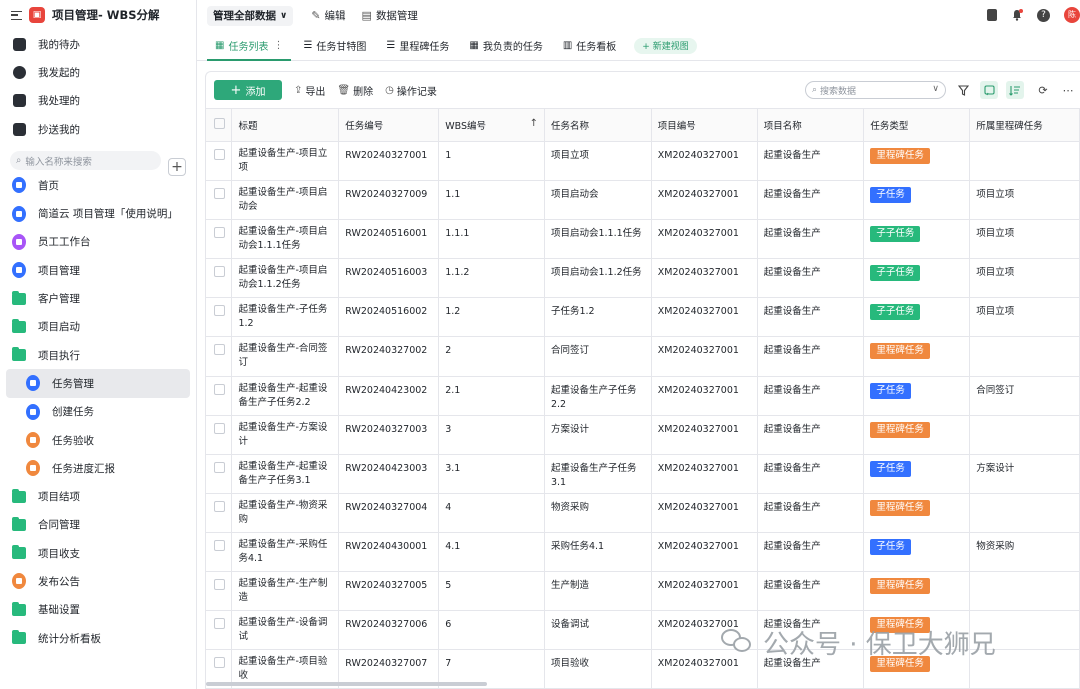 The width and height of the screenshot is (1080, 689). What do you see at coordinates (219, 123) in the screenshot?
I see `select-all-checkbox` at bounding box center [219, 123].